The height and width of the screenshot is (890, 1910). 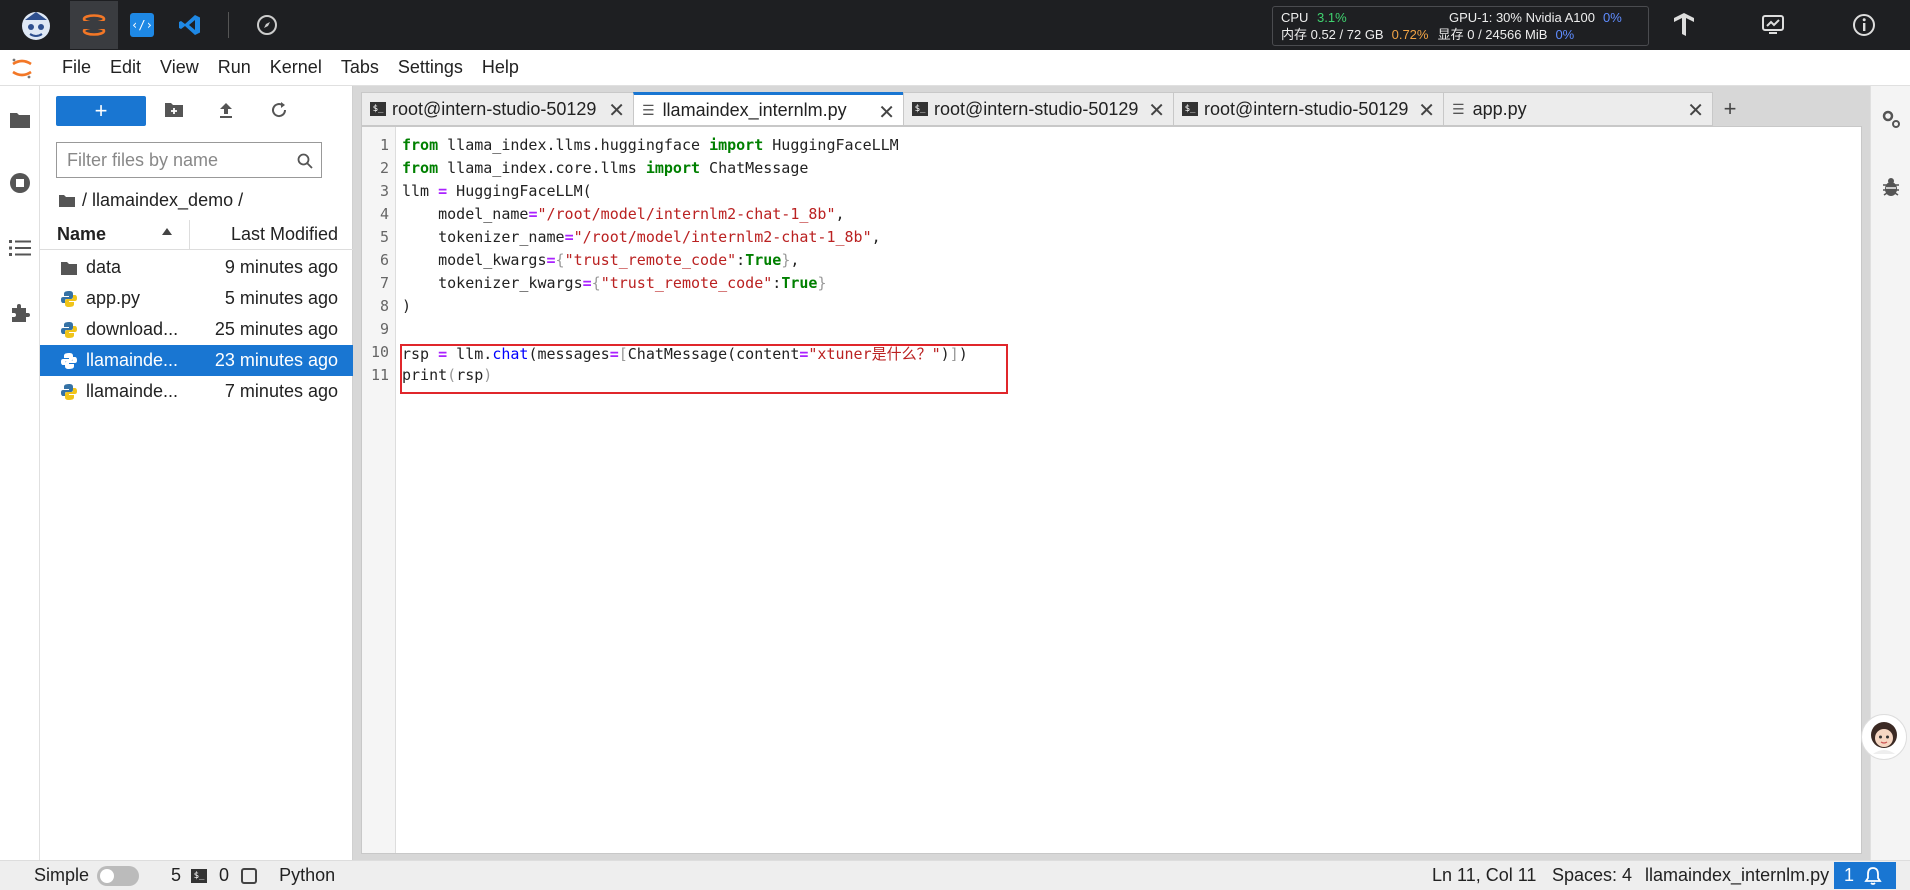 I want to click on tab-label: llamaindex_internlm.py, so click(x=754, y=109).